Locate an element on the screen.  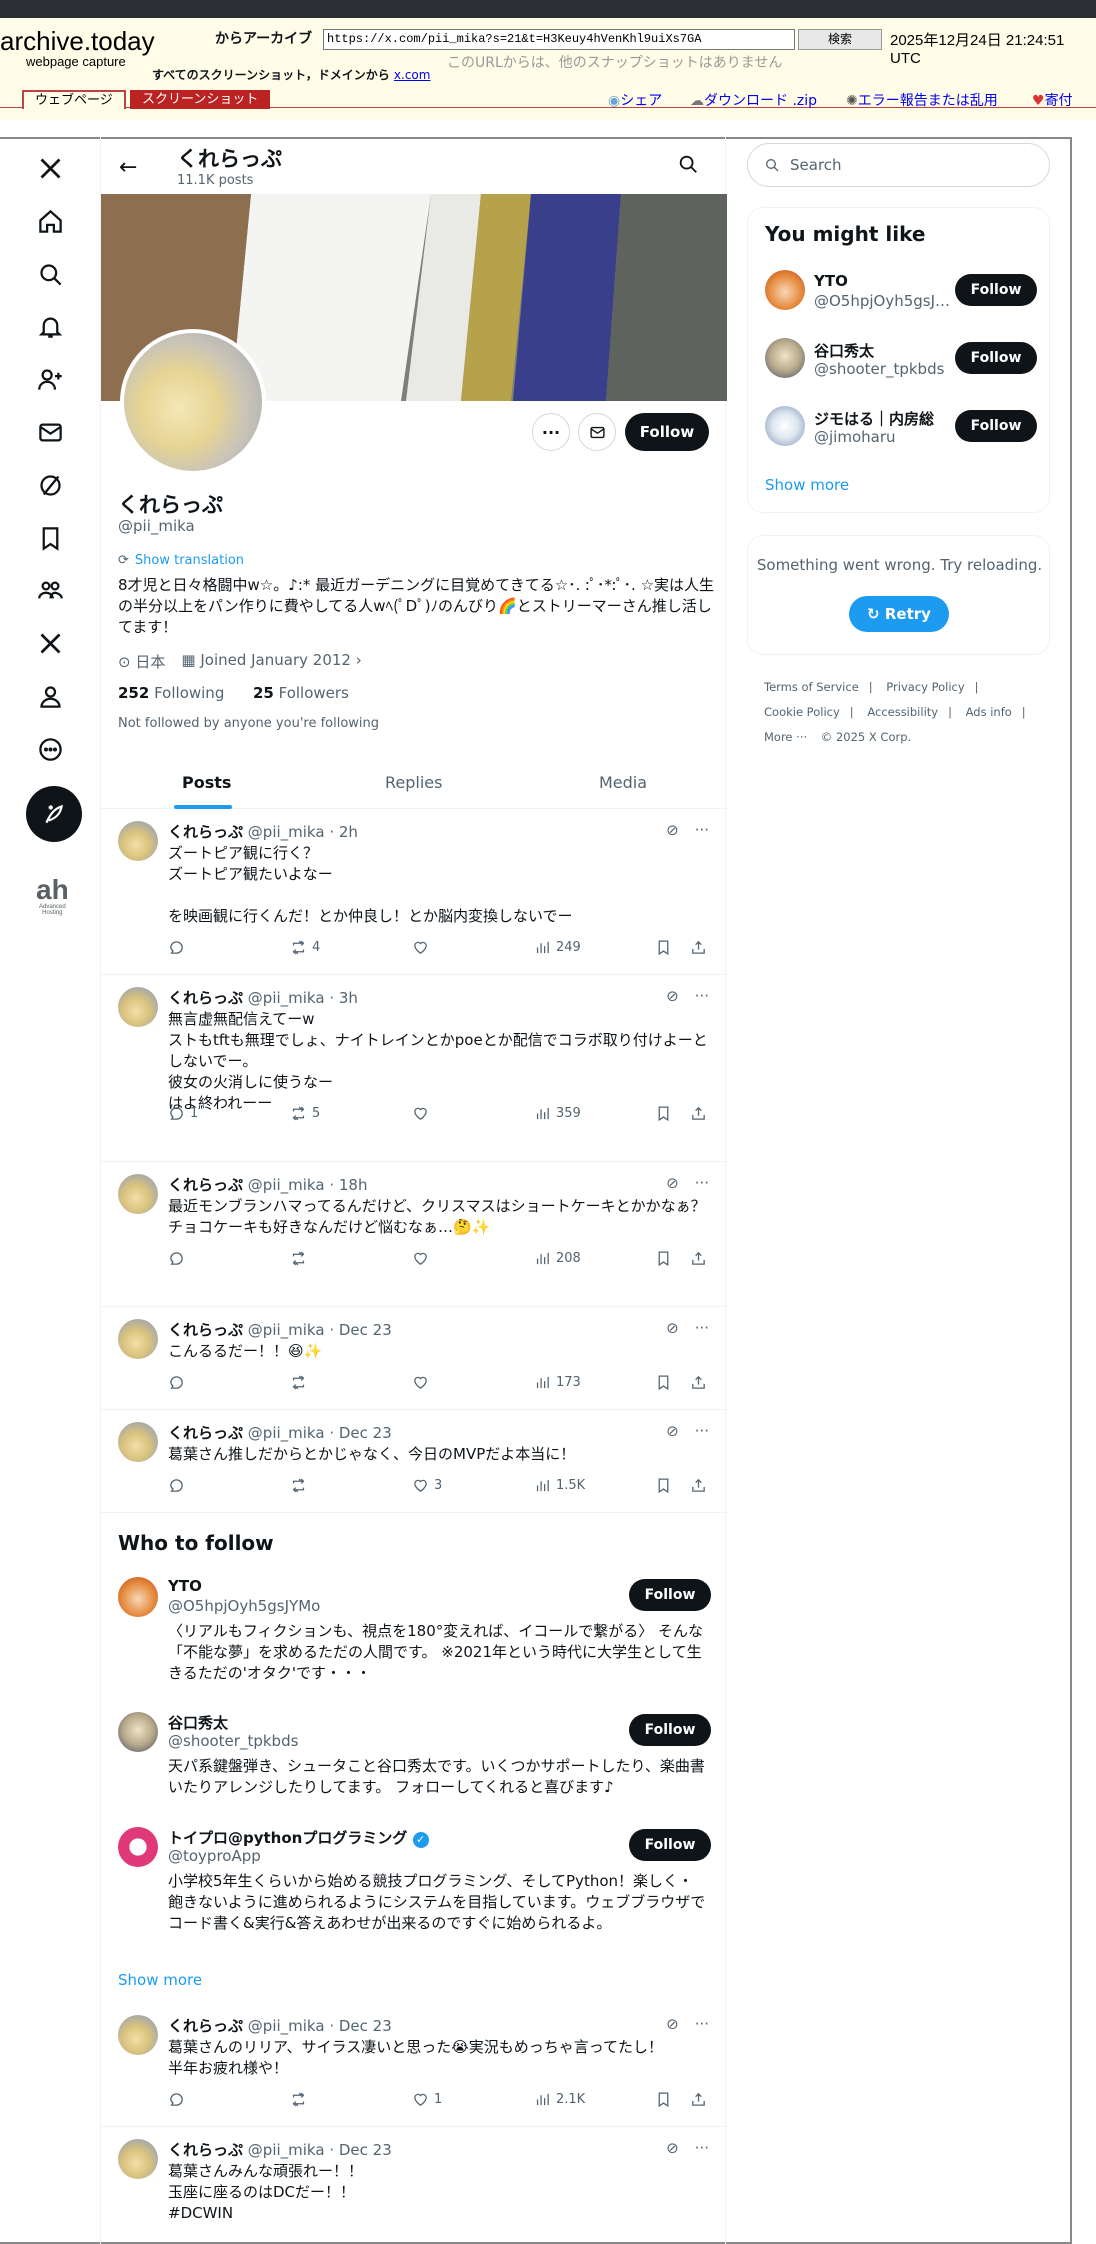
messages-icon is located at coordinates (50, 432).